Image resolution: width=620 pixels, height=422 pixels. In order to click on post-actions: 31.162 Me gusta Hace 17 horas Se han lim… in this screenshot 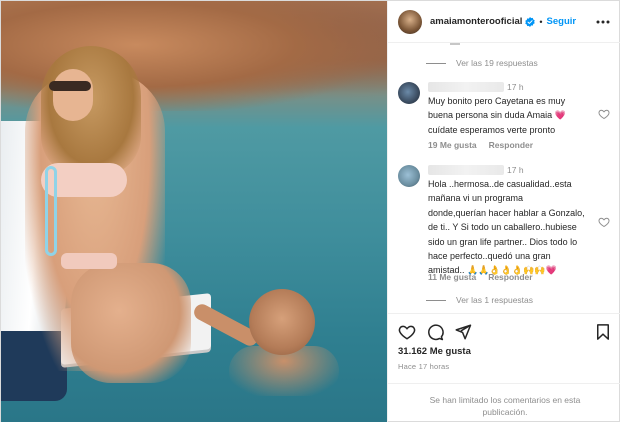, I will do `click(504, 367)`.